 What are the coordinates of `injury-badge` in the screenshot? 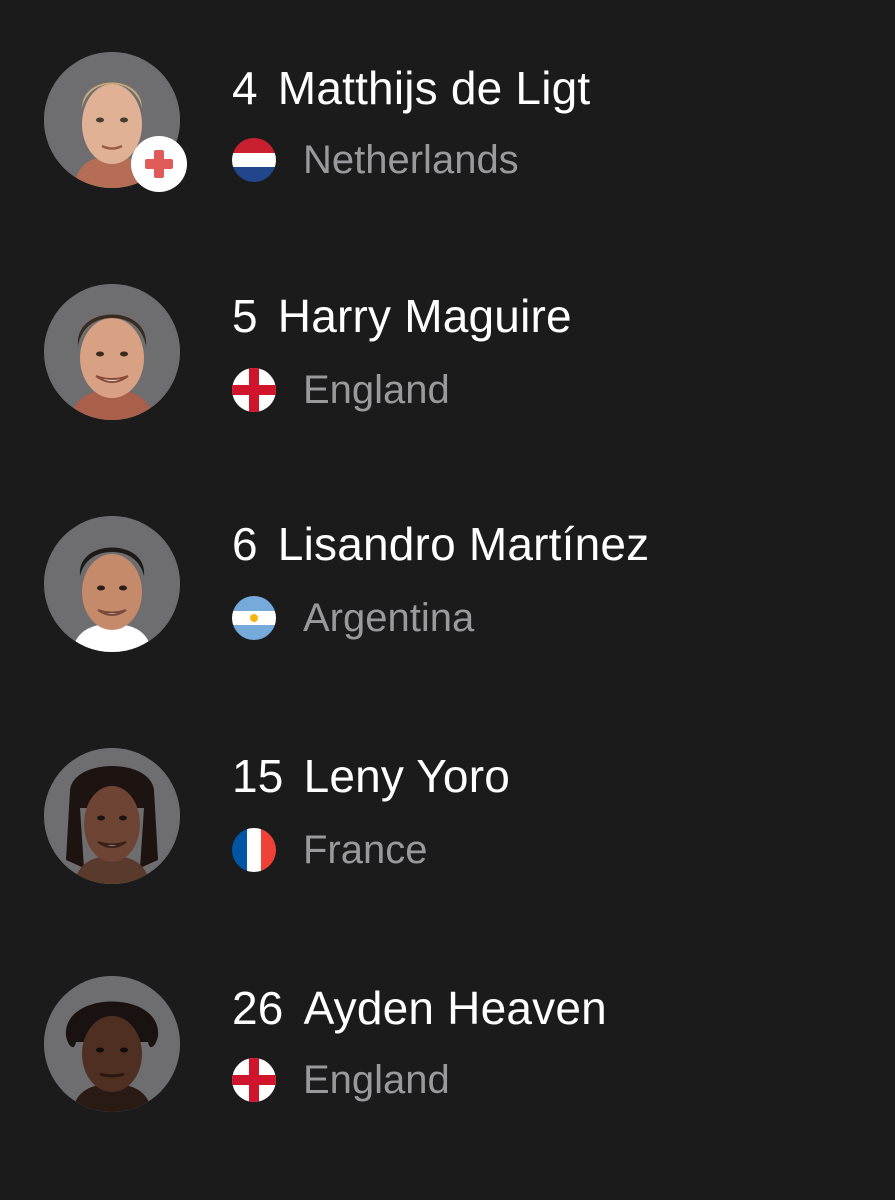 It's located at (159, 164).